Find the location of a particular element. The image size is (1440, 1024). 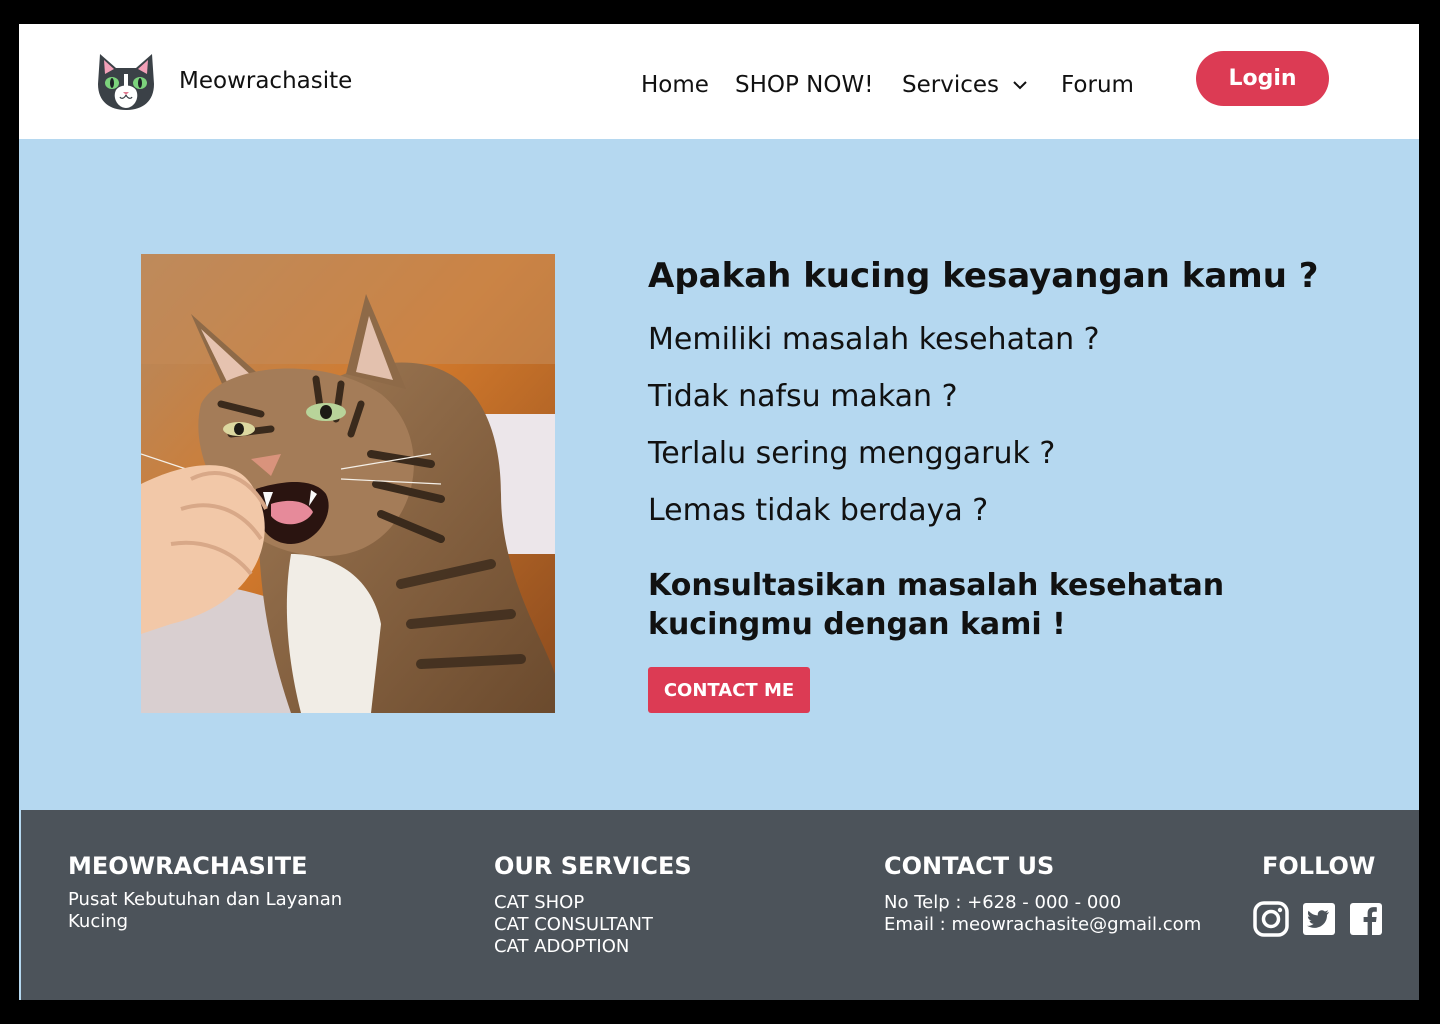

contact-me-button: CONTACT ME is located at coordinates (729, 690).